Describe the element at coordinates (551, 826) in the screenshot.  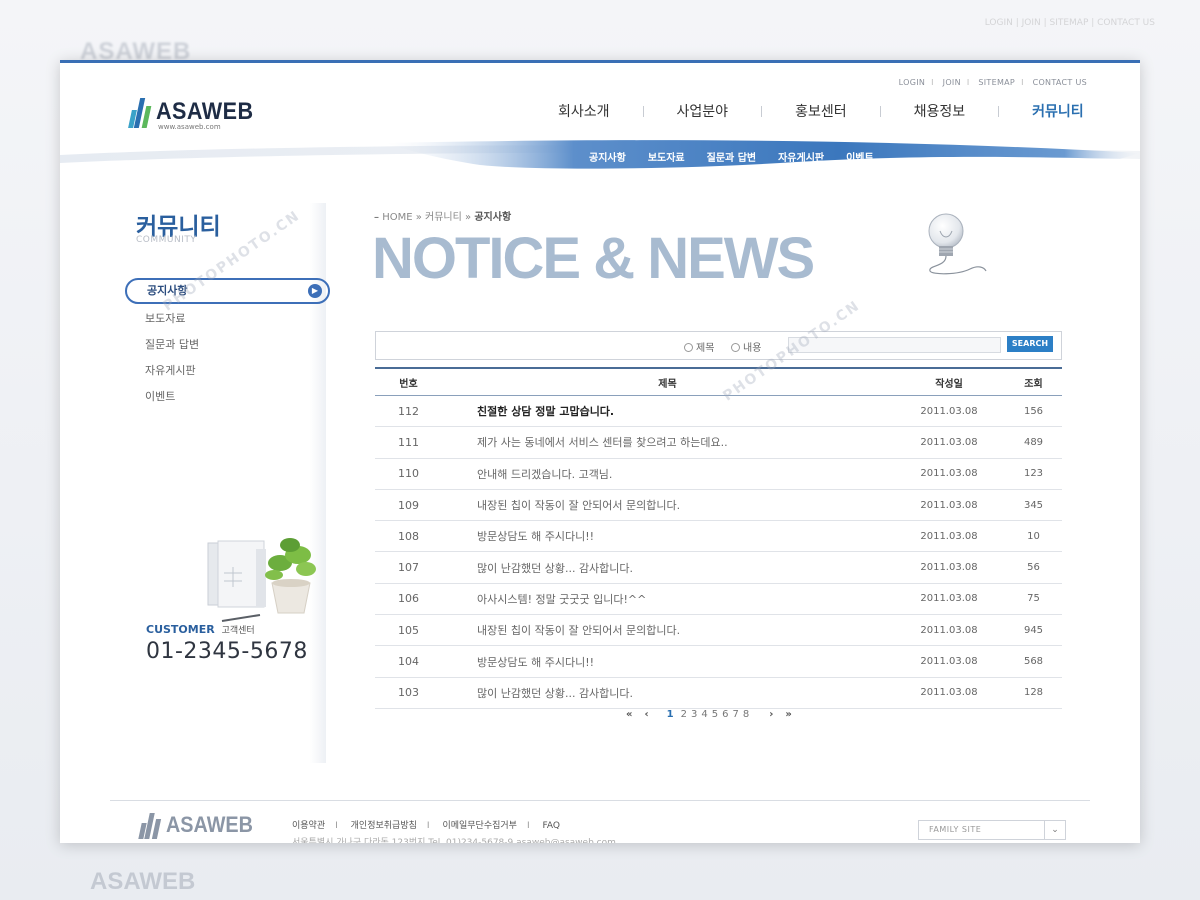
I see `footer-link-faq: FAQ` at that location.